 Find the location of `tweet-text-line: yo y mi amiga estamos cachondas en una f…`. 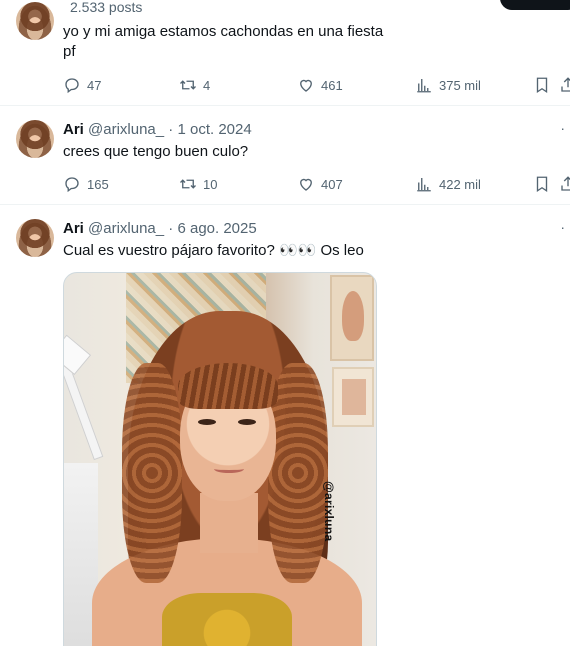

tweet-text-line: yo y mi amiga estamos cachondas en una f… is located at coordinates (223, 31).